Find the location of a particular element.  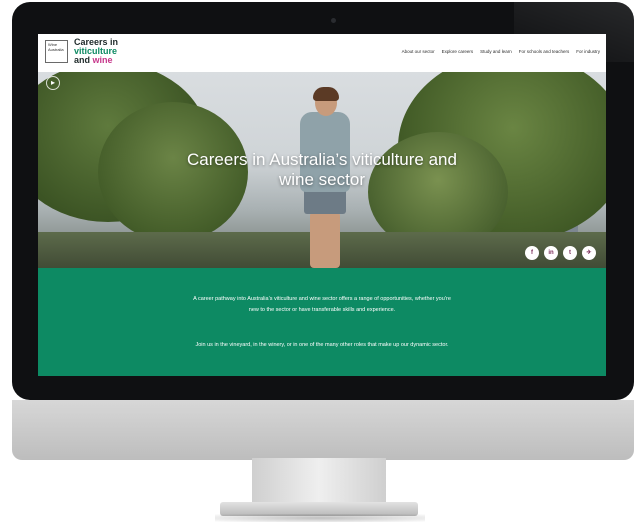

social-links: f in t ✈ is located at coordinates (560, 253).